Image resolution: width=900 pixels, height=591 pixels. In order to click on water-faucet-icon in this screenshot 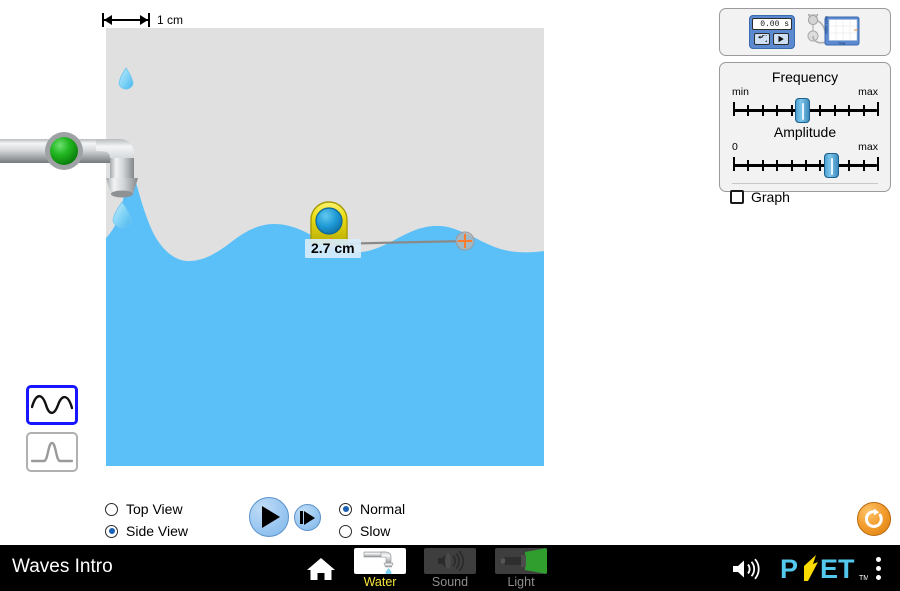, I will do `click(378, 562)`.